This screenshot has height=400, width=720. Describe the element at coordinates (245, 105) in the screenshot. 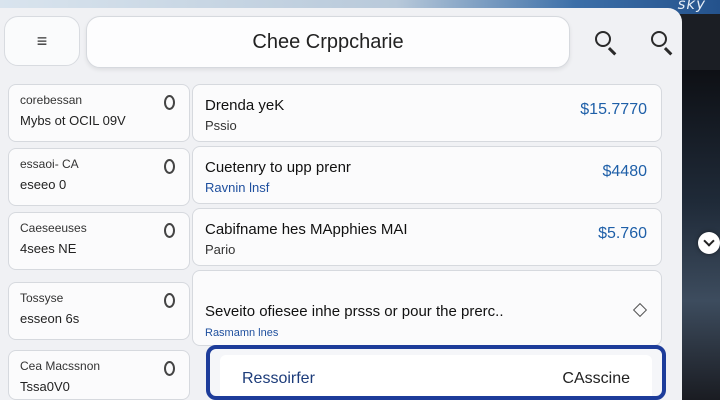

I see `item-title: Drenda yeK` at that location.